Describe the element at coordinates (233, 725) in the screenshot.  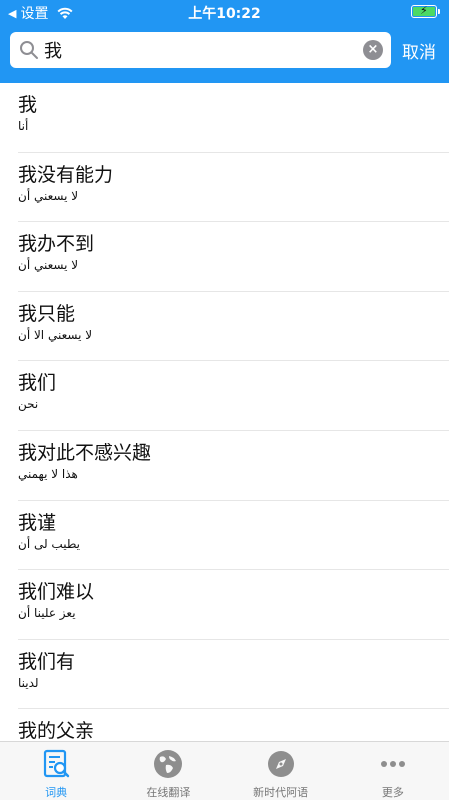
I see `list-item: 我的父亲` at that location.